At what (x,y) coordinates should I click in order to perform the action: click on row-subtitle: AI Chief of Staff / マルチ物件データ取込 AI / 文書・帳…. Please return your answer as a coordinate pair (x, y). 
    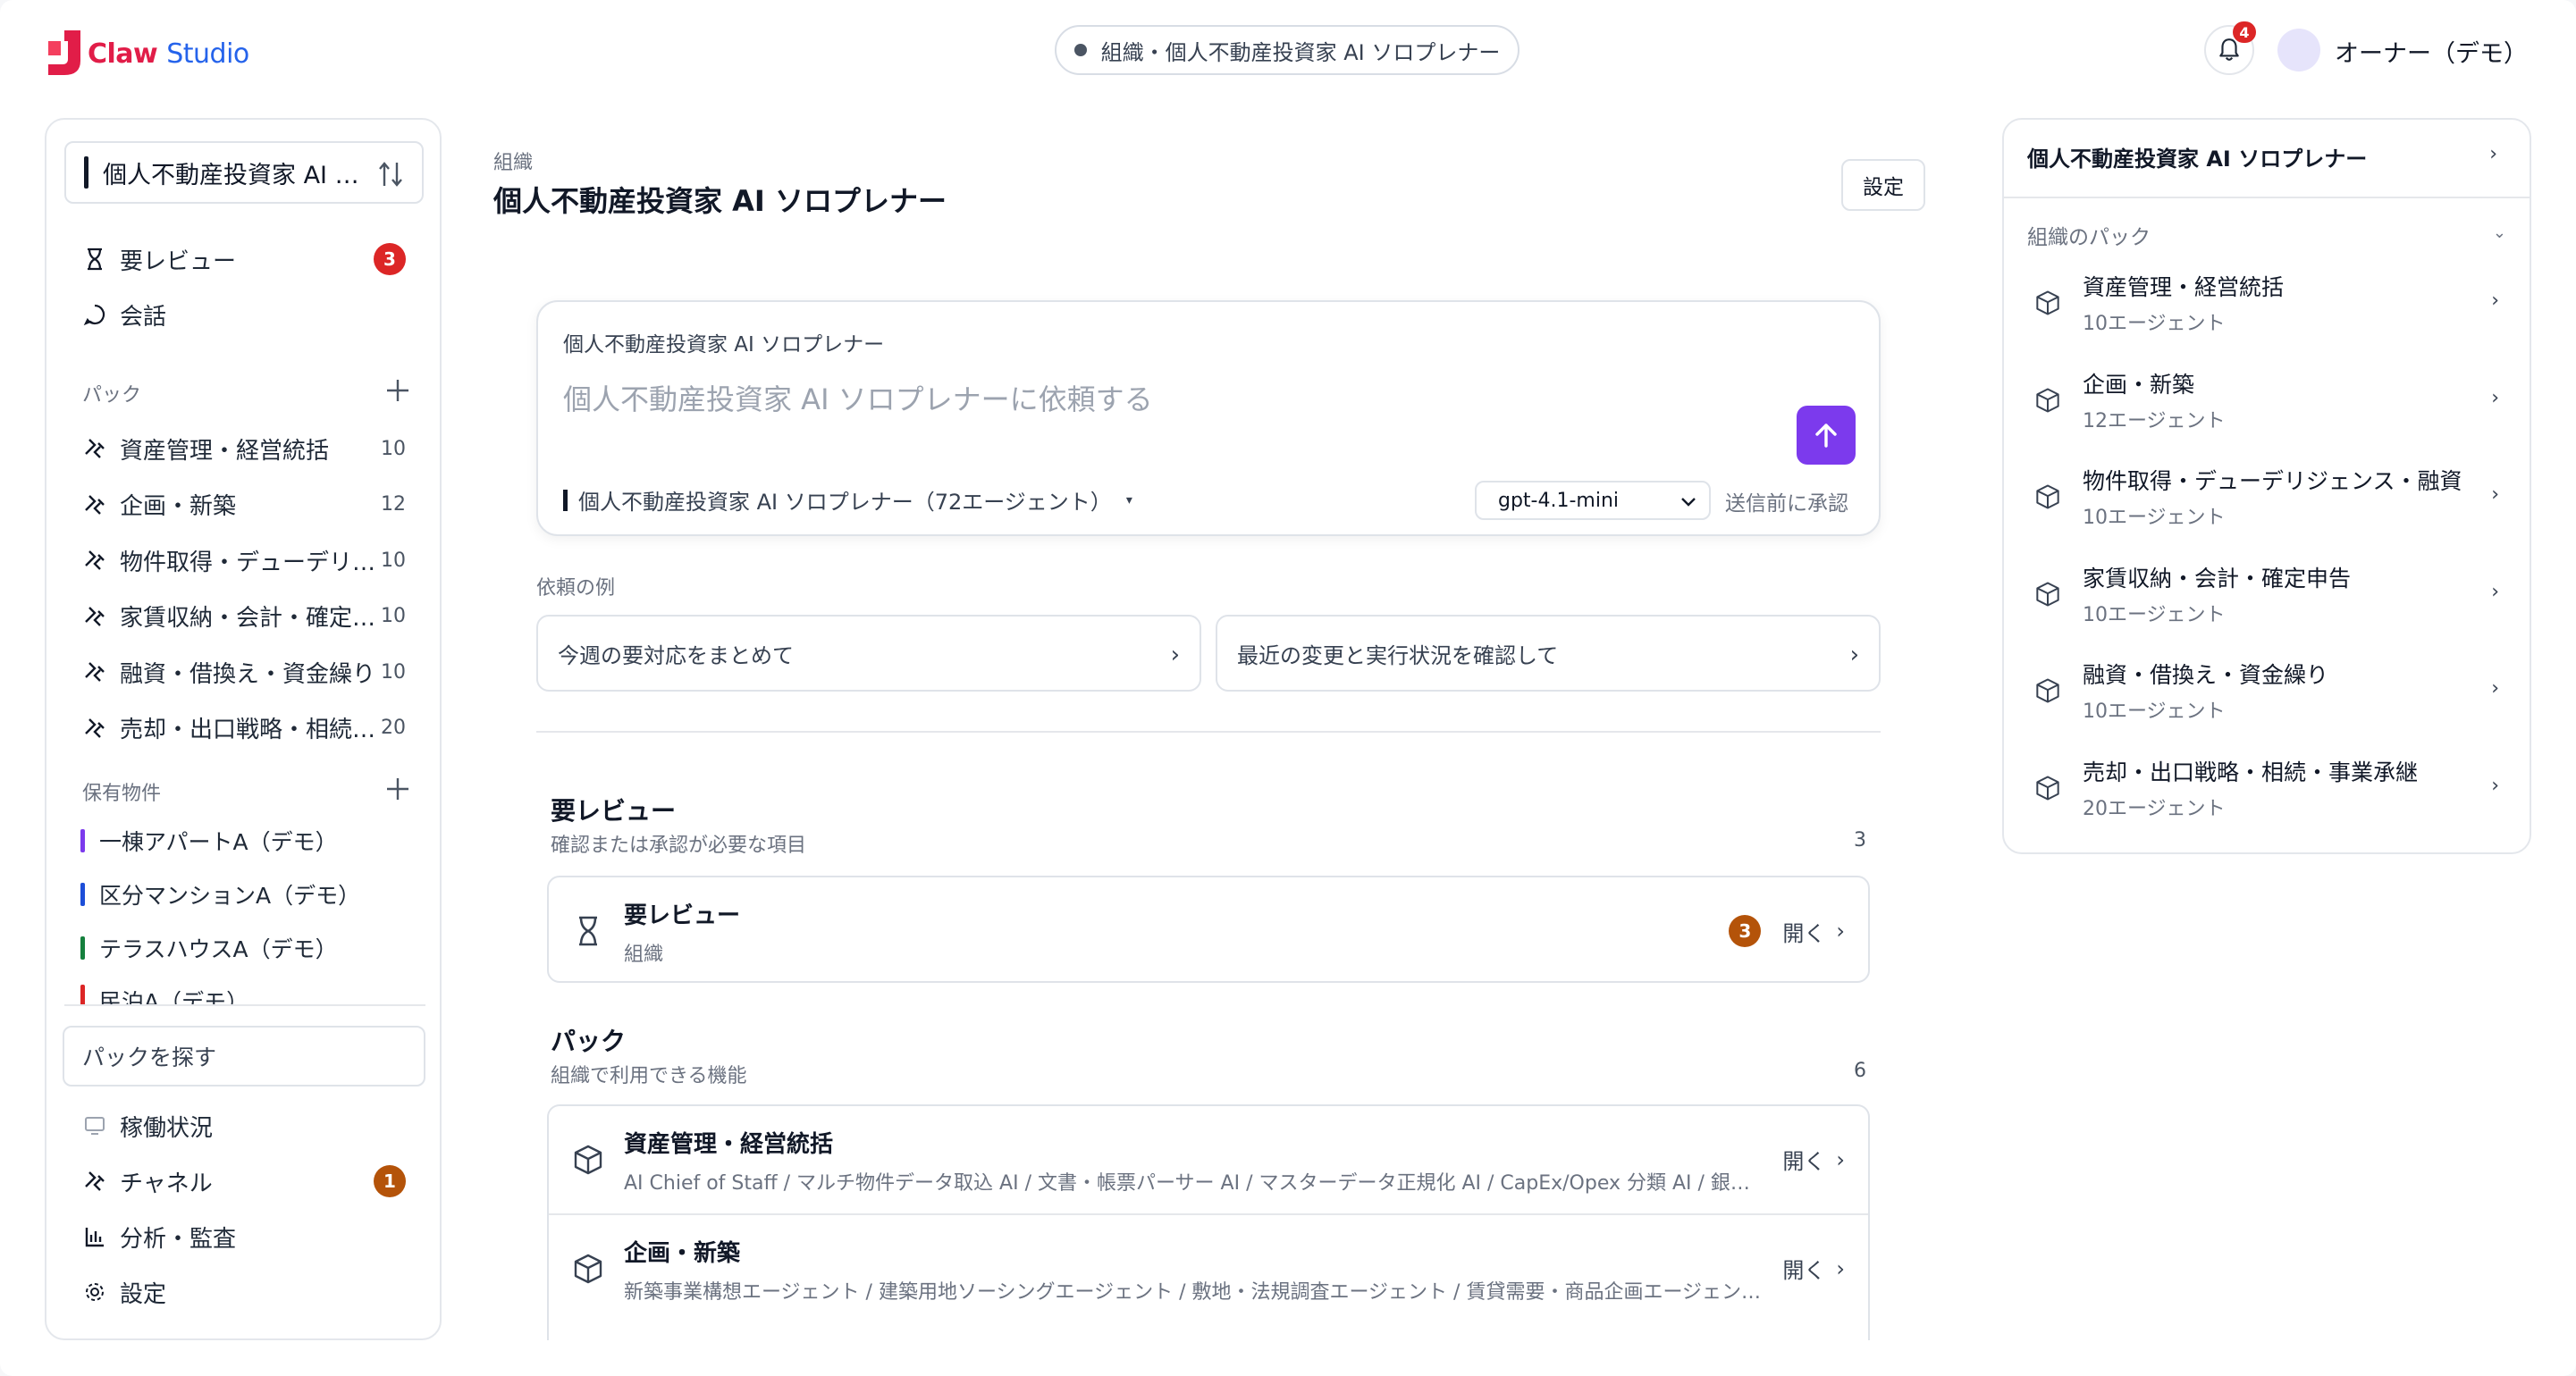
    Looking at the image, I should click on (1196, 1183).